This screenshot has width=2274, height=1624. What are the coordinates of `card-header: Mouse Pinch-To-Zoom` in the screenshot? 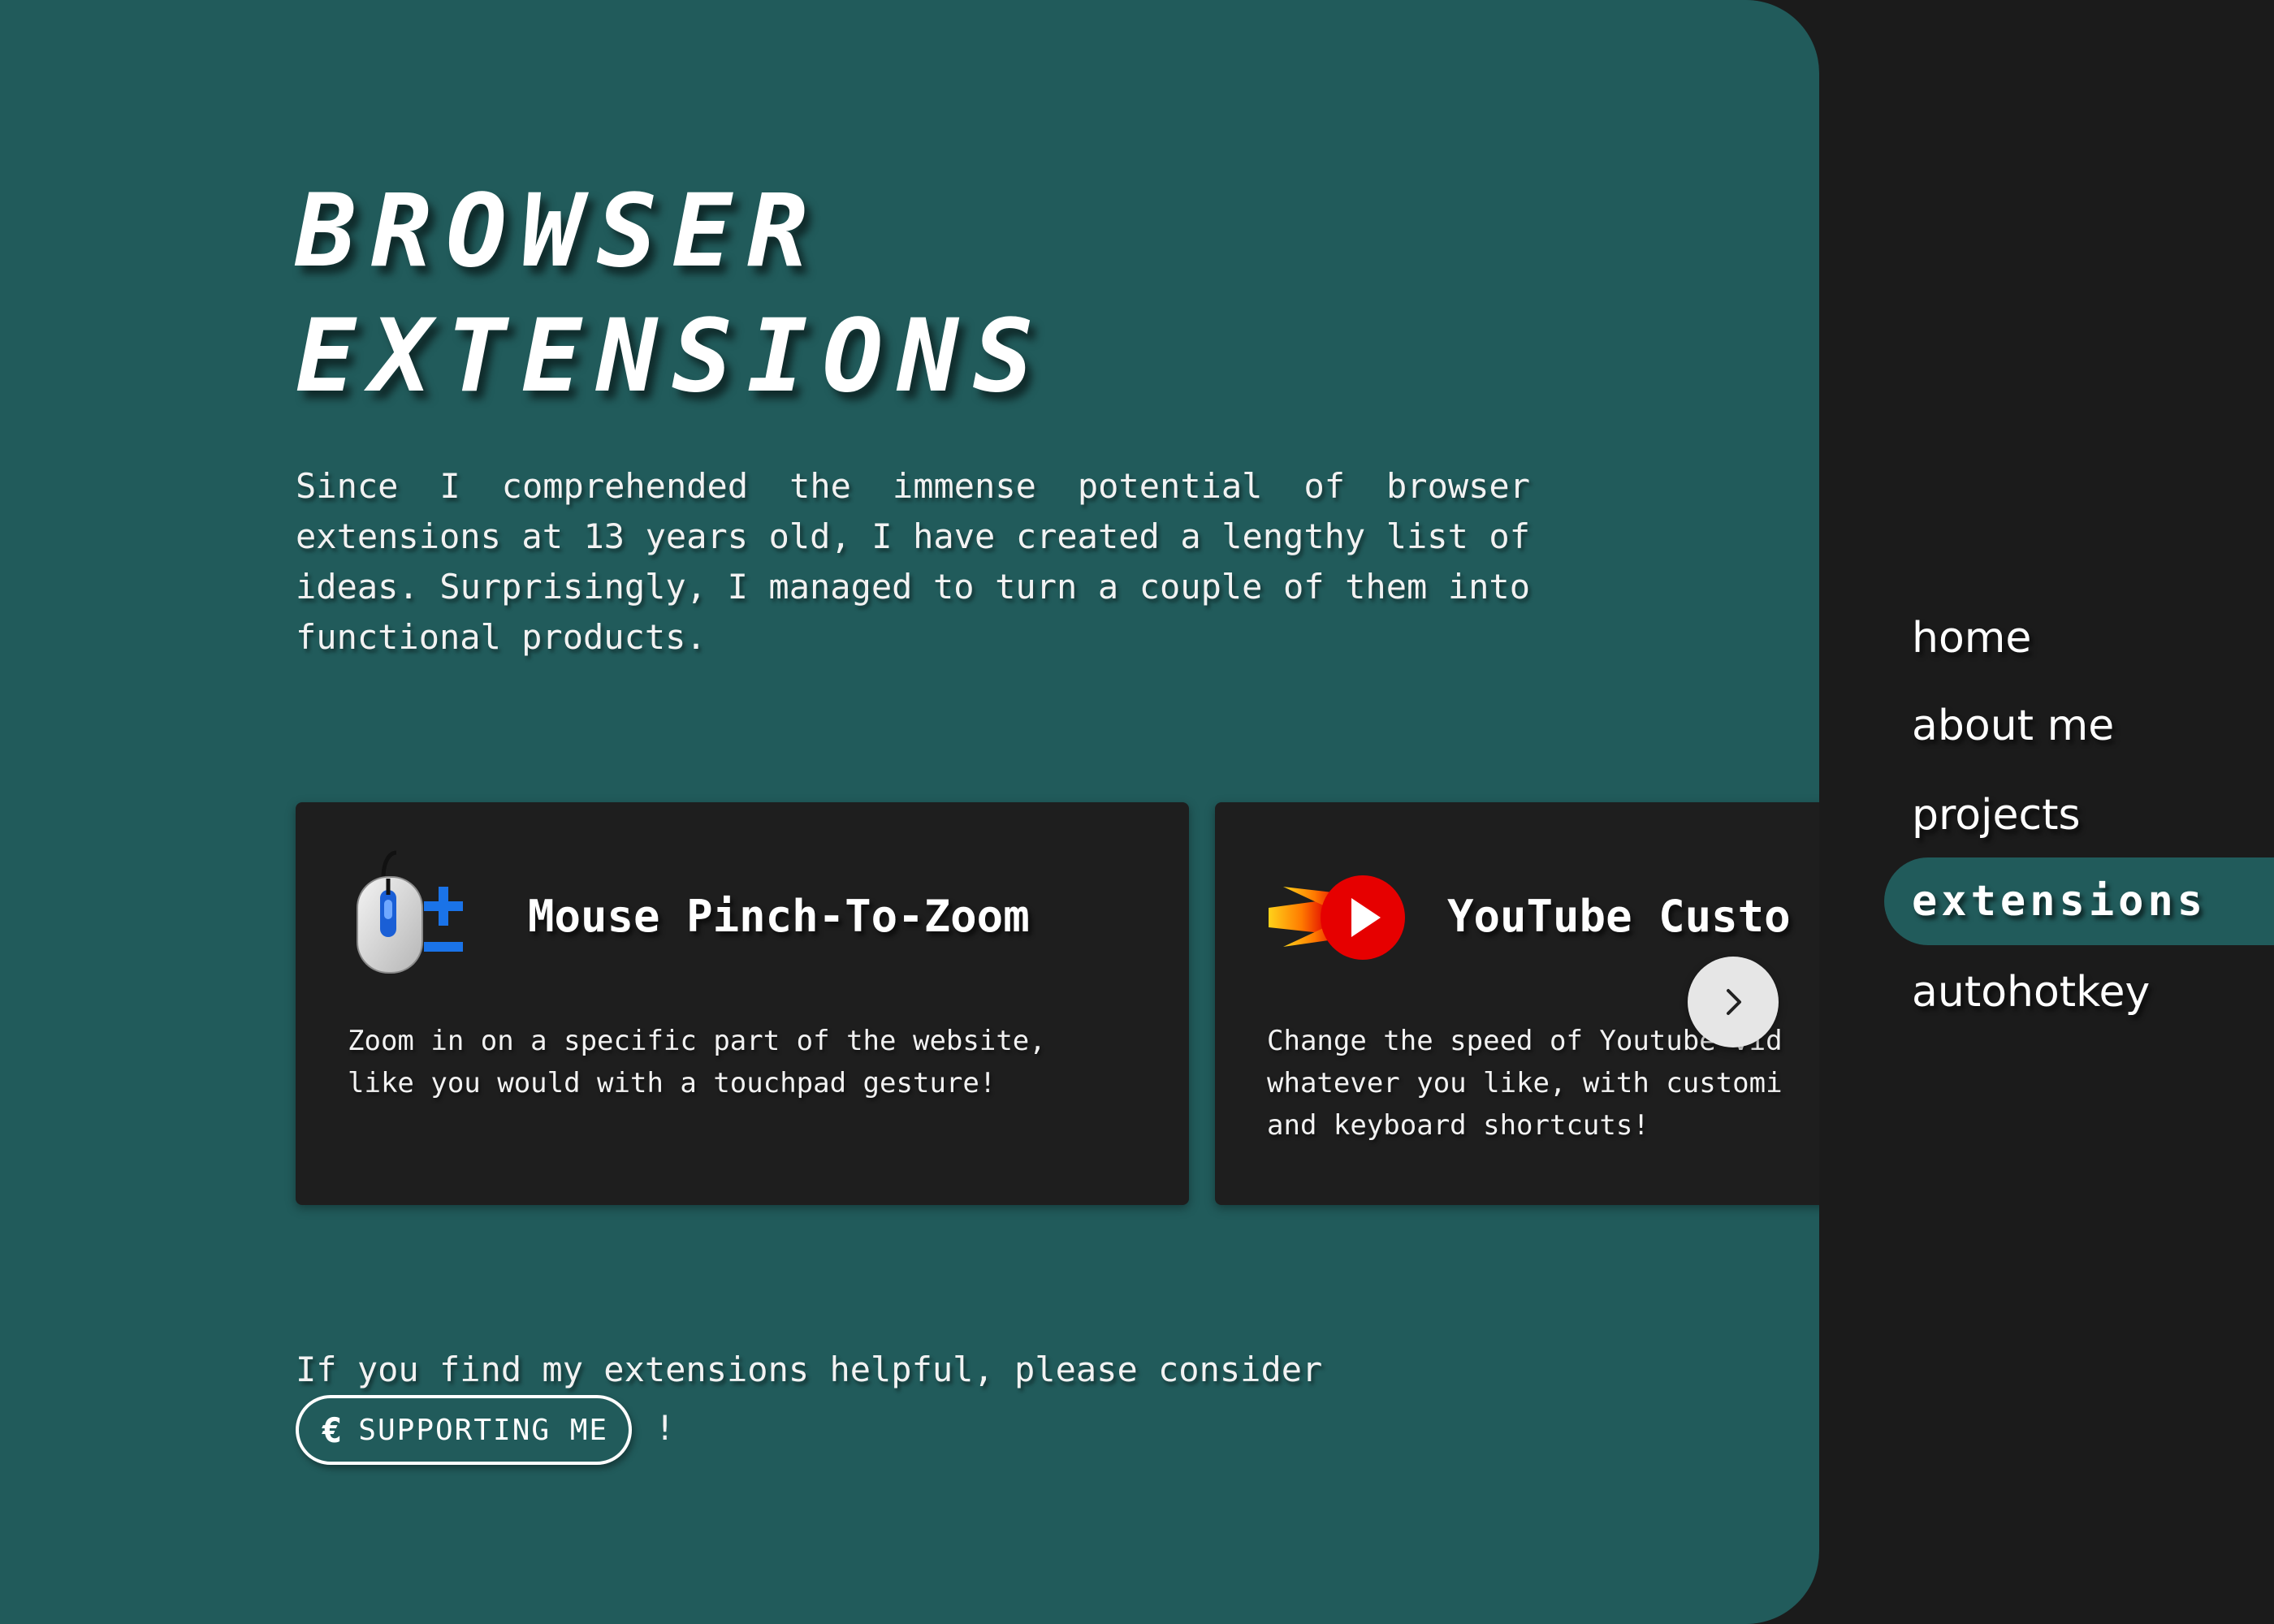 It's located at (689, 916).